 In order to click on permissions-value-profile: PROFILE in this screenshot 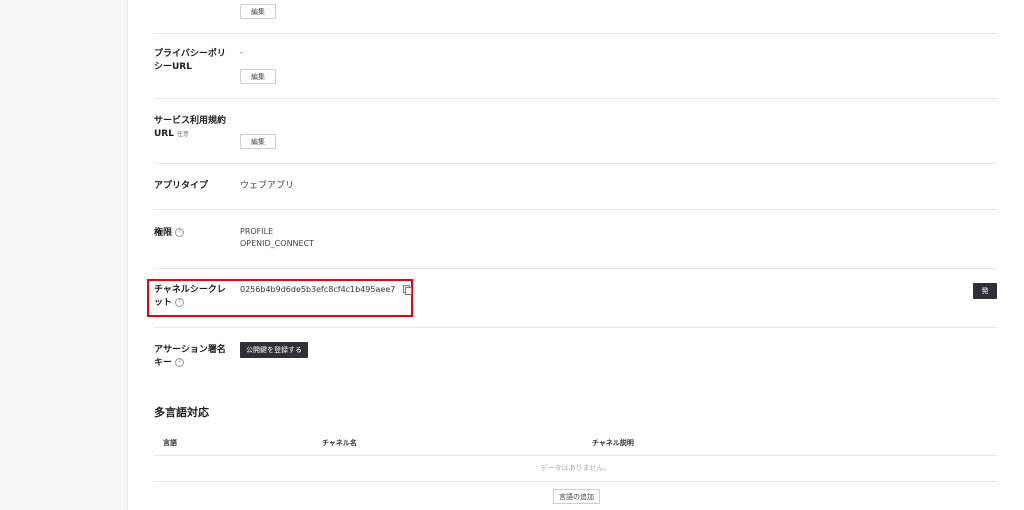, I will do `click(257, 231)`.